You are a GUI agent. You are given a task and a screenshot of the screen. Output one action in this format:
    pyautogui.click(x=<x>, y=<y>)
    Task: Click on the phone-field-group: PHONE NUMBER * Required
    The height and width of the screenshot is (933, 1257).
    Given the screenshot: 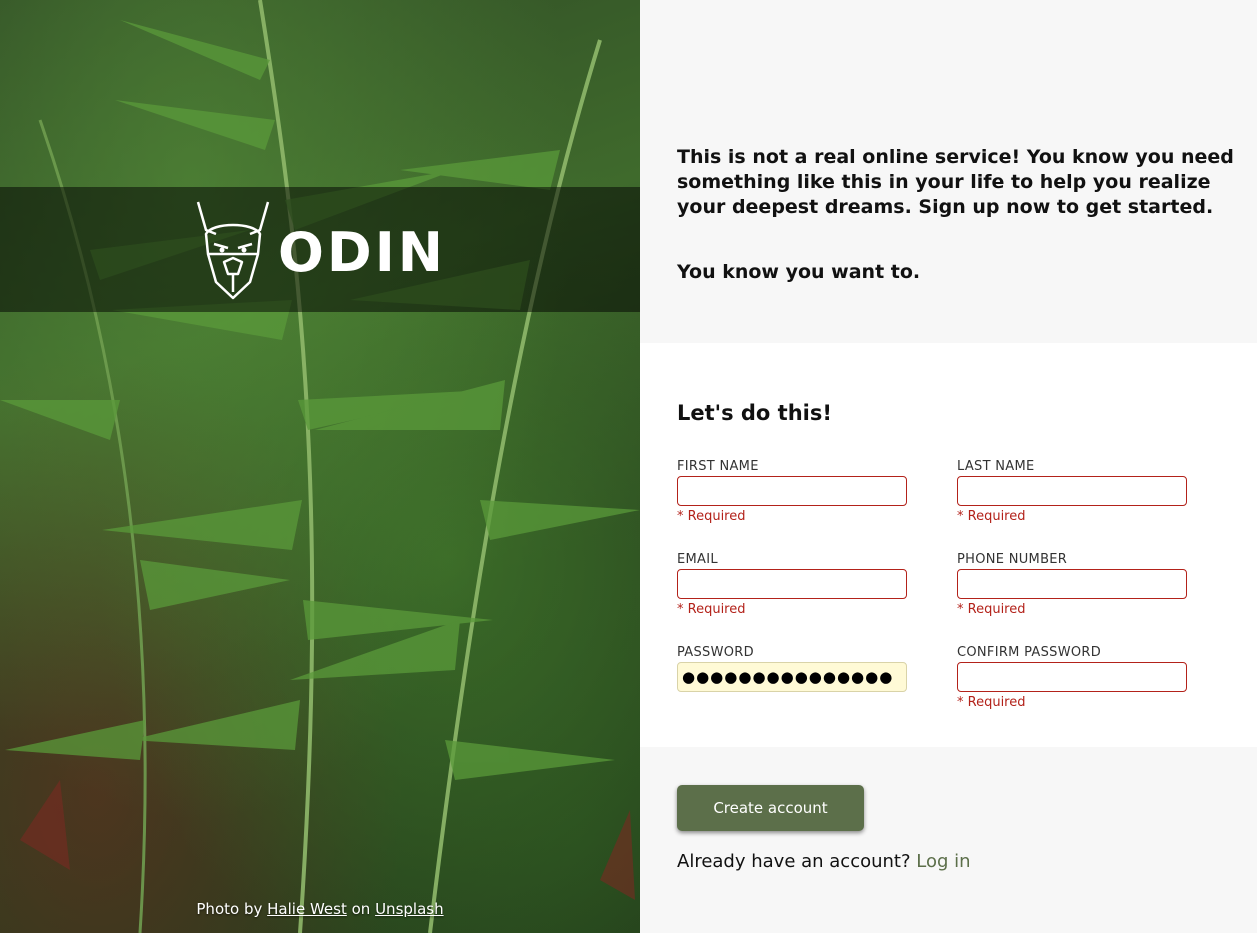 What is the action you would take?
    pyautogui.click(x=1082, y=594)
    